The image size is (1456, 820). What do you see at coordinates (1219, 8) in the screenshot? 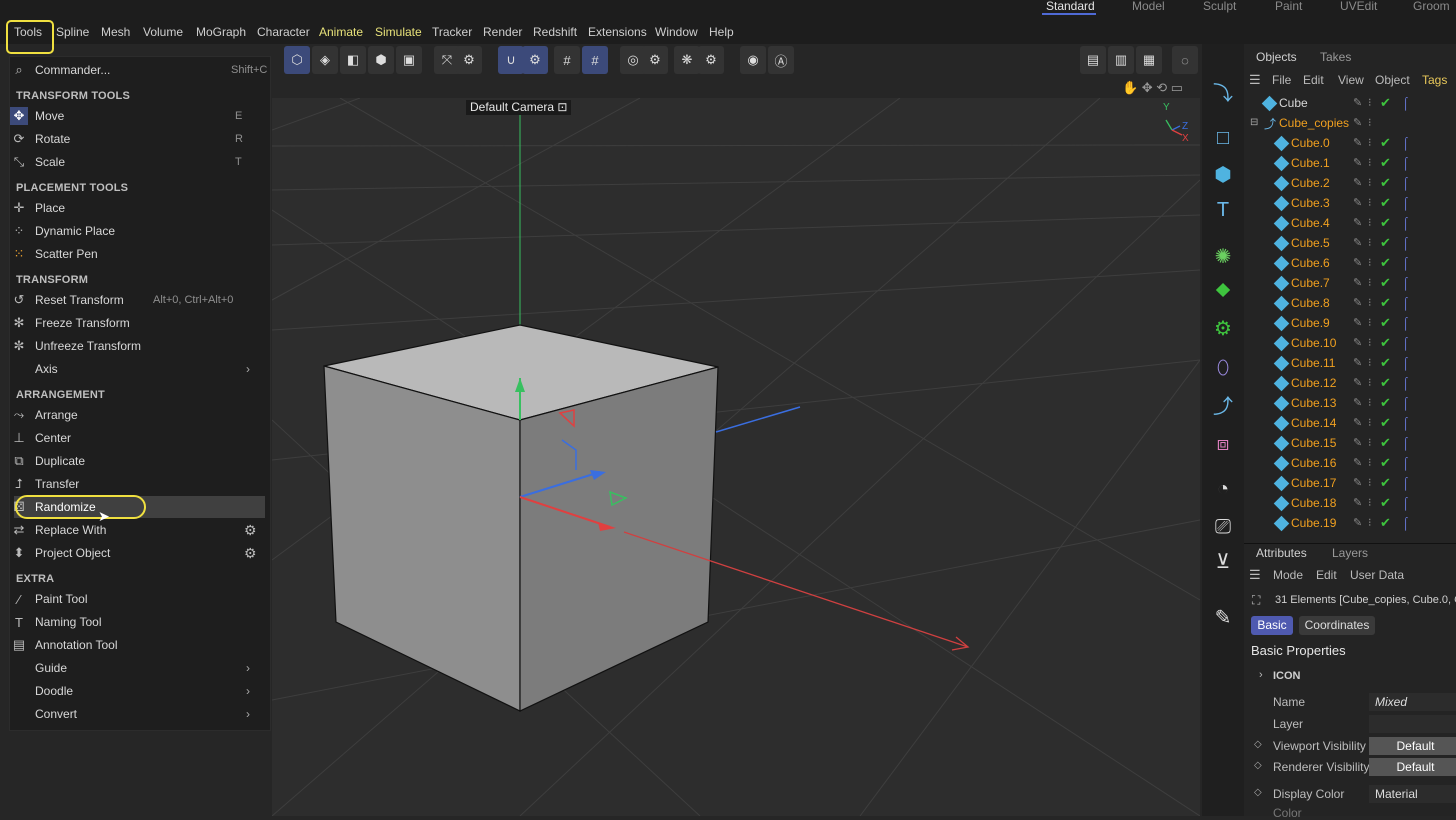
I see `layout-tab-sculpt: Sculpt` at bounding box center [1219, 8].